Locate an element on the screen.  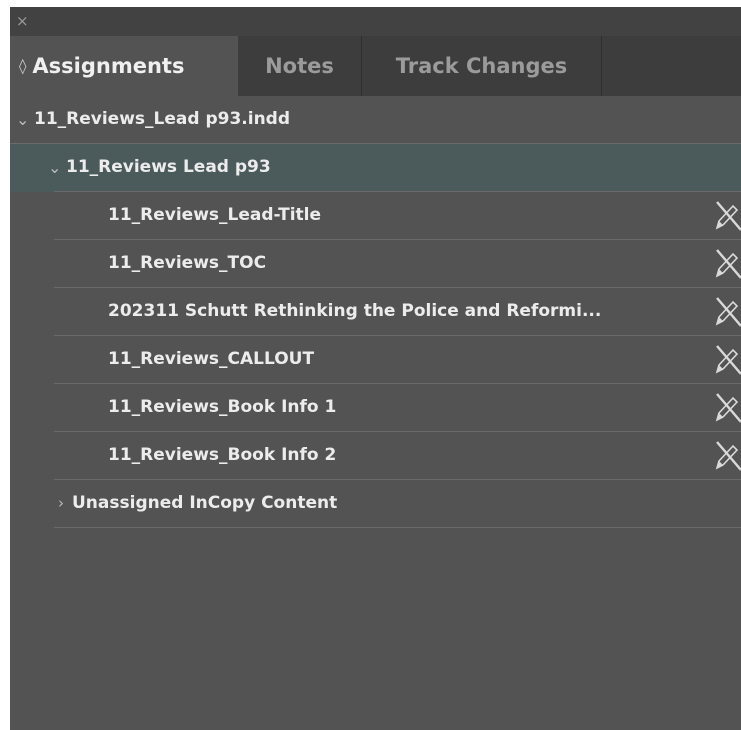
tab-track-changes-label: Track Changes is located at coordinates (481, 66).